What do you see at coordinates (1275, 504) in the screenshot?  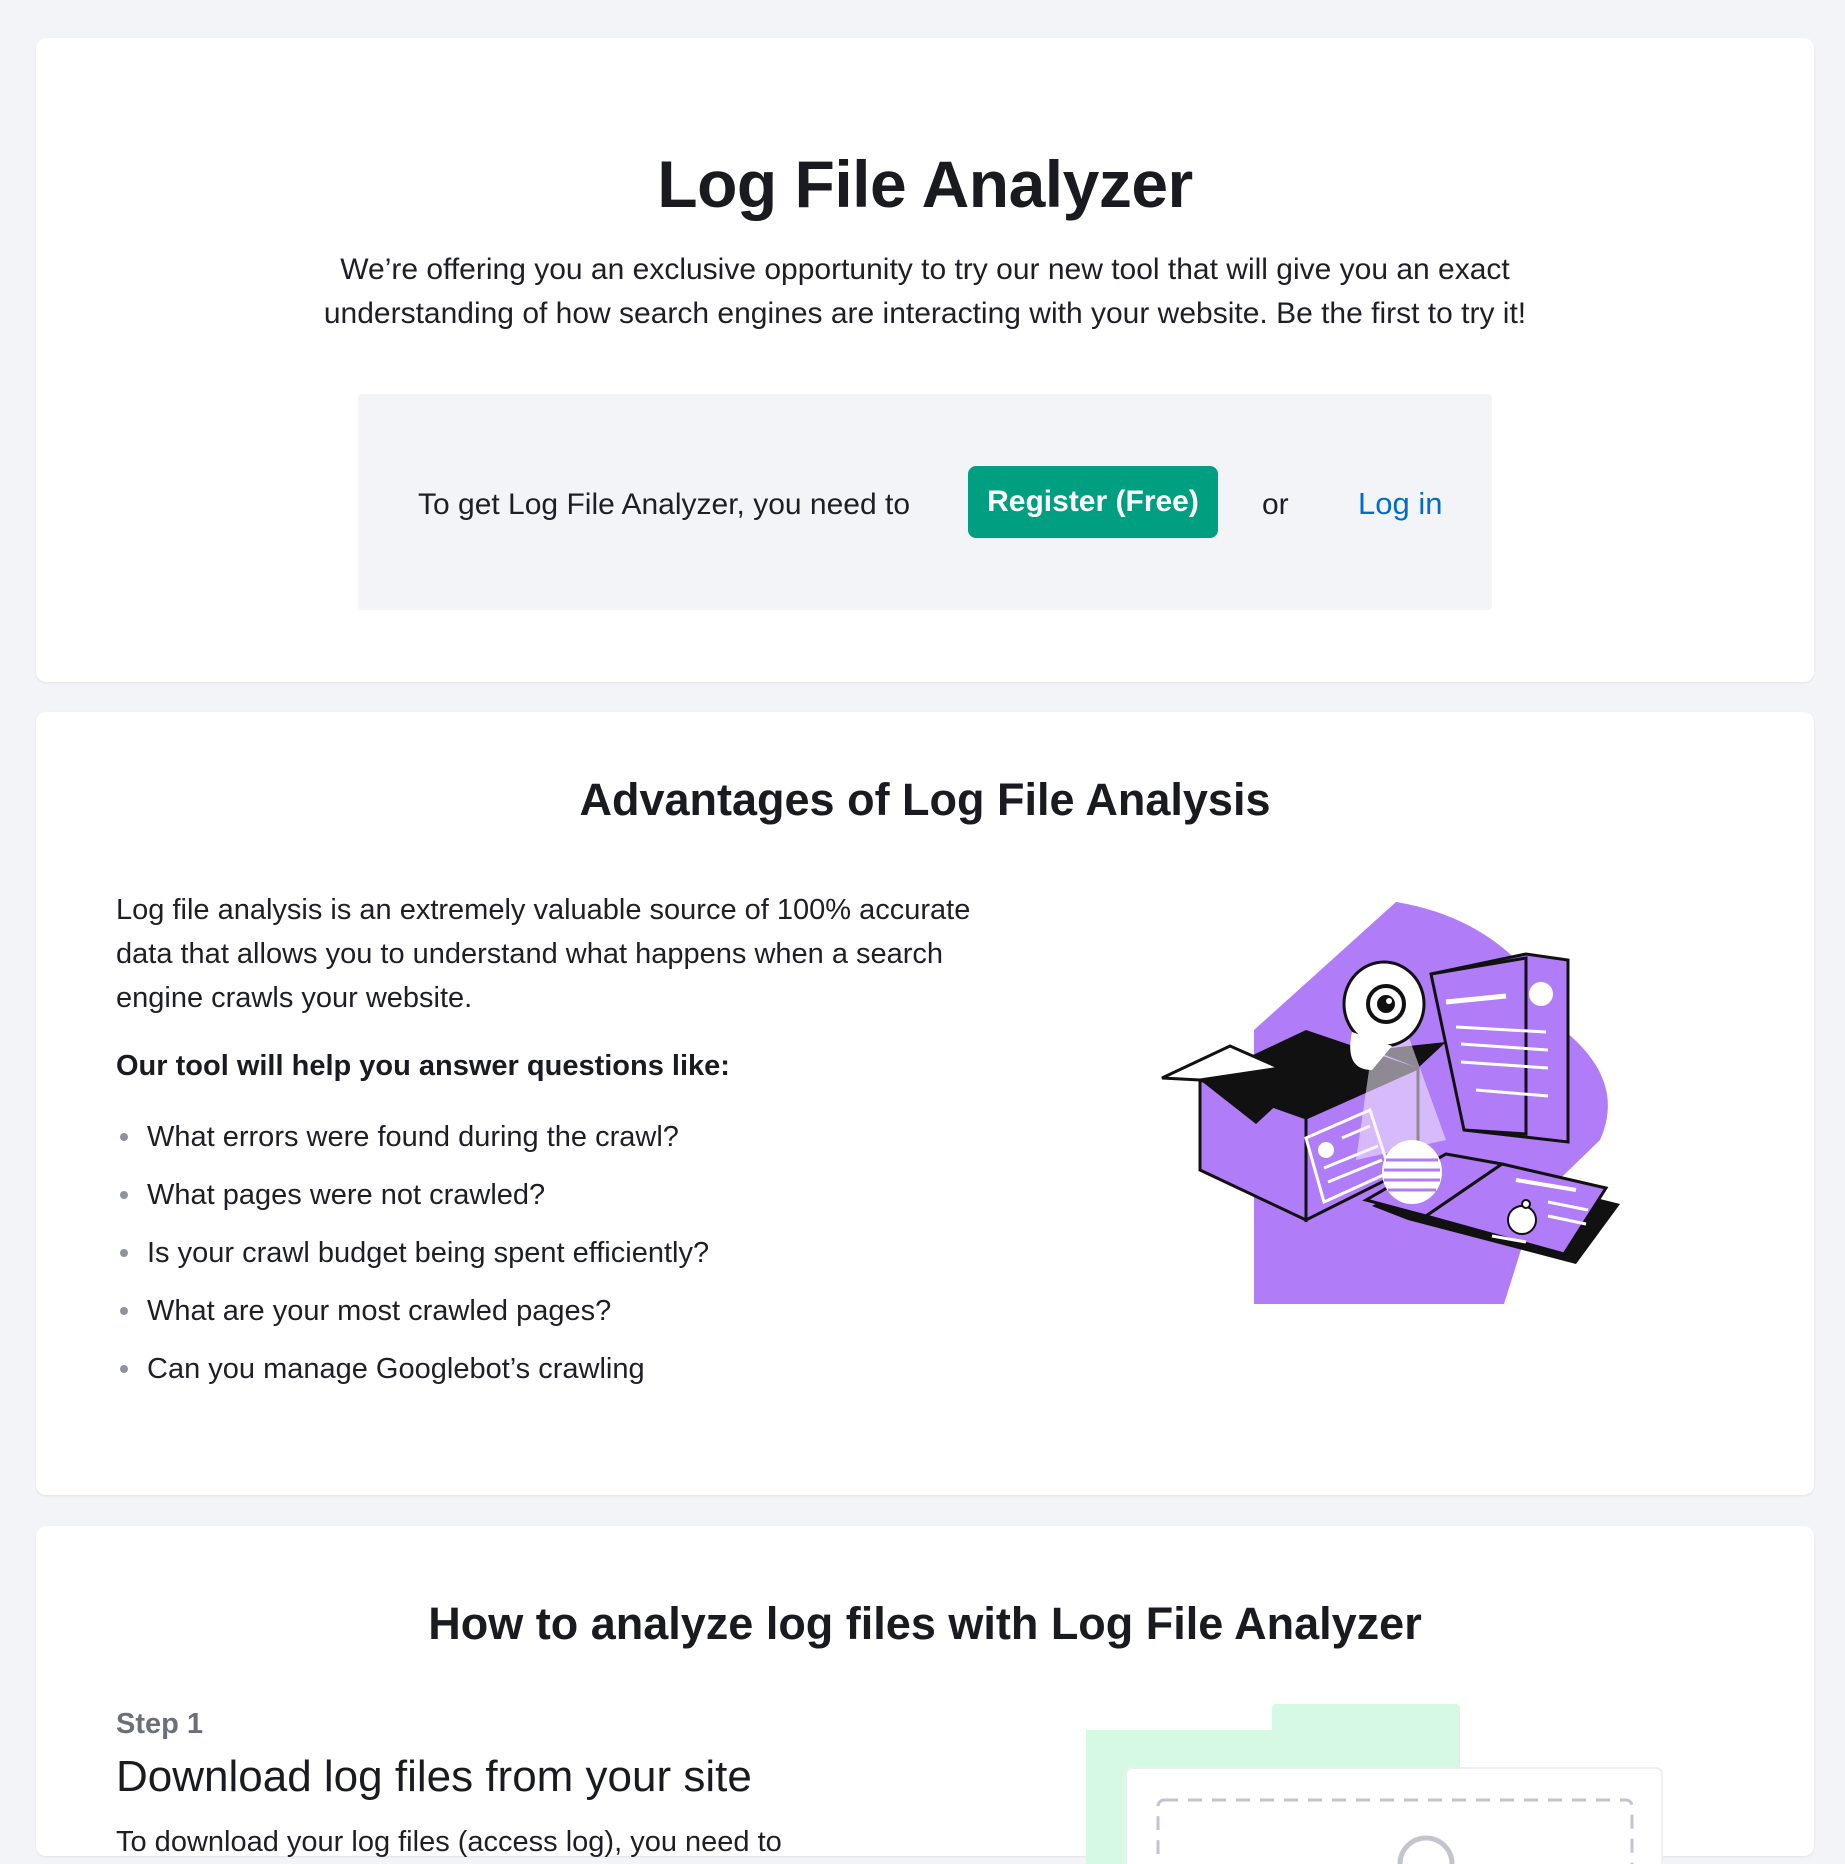 I see `or-separator: or` at bounding box center [1275, 504].